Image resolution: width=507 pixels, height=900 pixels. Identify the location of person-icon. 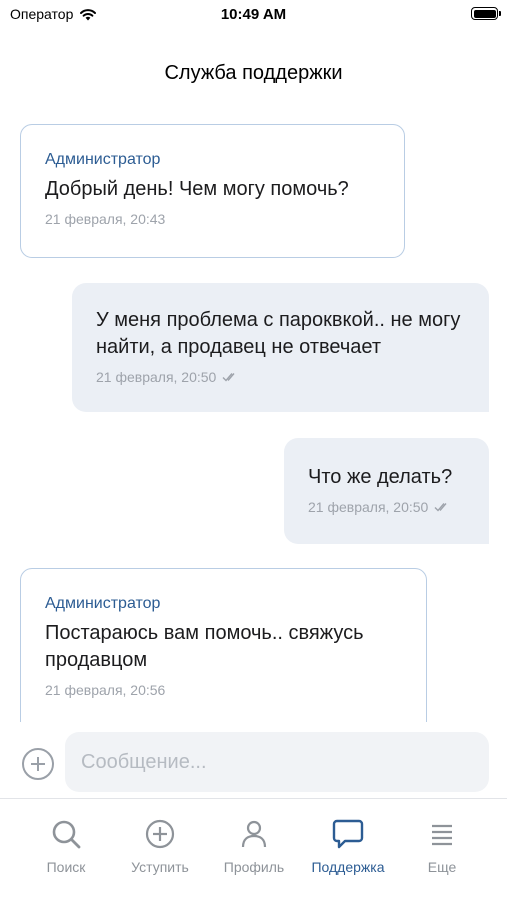
(254, 834).